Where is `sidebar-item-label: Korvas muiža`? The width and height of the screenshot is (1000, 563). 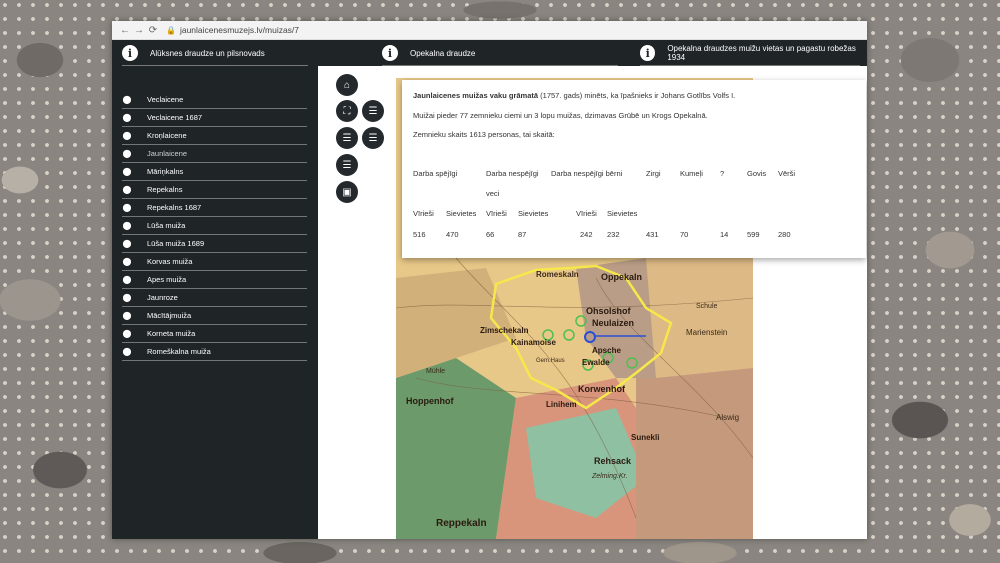
sidebar-item-label: Korvas muiža is located at coordinates (170, 261).